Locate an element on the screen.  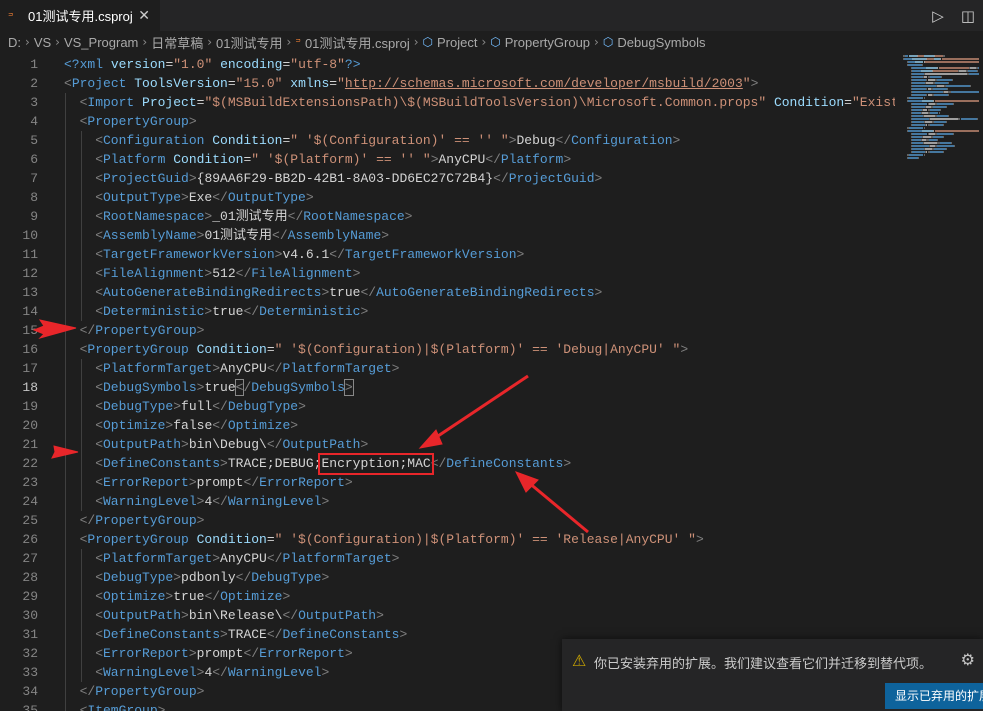
line-number: 1 is located at coordinates (34, 64).